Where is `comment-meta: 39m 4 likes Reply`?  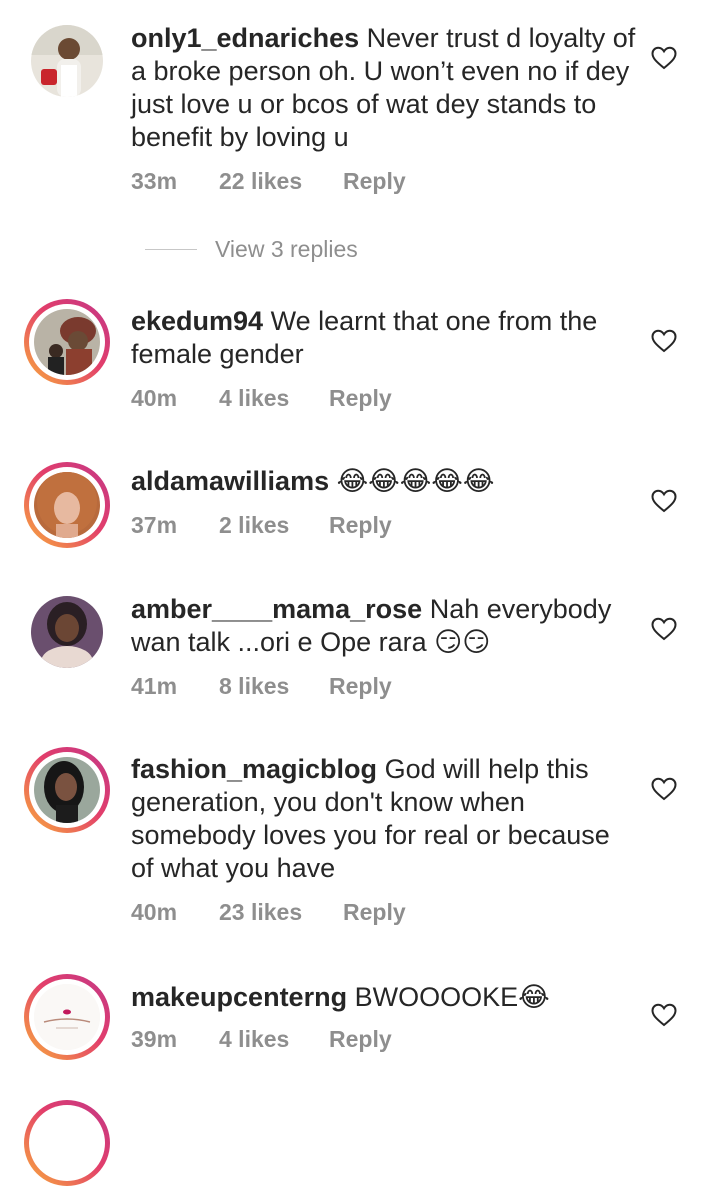 comment-meta: 39m 4 likes Reply is located at coordinates (261, 1039).